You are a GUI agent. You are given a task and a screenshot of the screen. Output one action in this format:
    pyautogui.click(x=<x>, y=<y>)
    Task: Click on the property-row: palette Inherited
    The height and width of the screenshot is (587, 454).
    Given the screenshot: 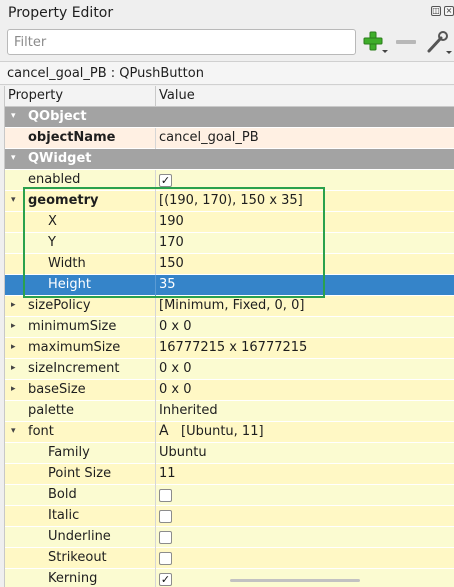 What is the action you would take?
    pyautogui.click(x=229, y=411)
    